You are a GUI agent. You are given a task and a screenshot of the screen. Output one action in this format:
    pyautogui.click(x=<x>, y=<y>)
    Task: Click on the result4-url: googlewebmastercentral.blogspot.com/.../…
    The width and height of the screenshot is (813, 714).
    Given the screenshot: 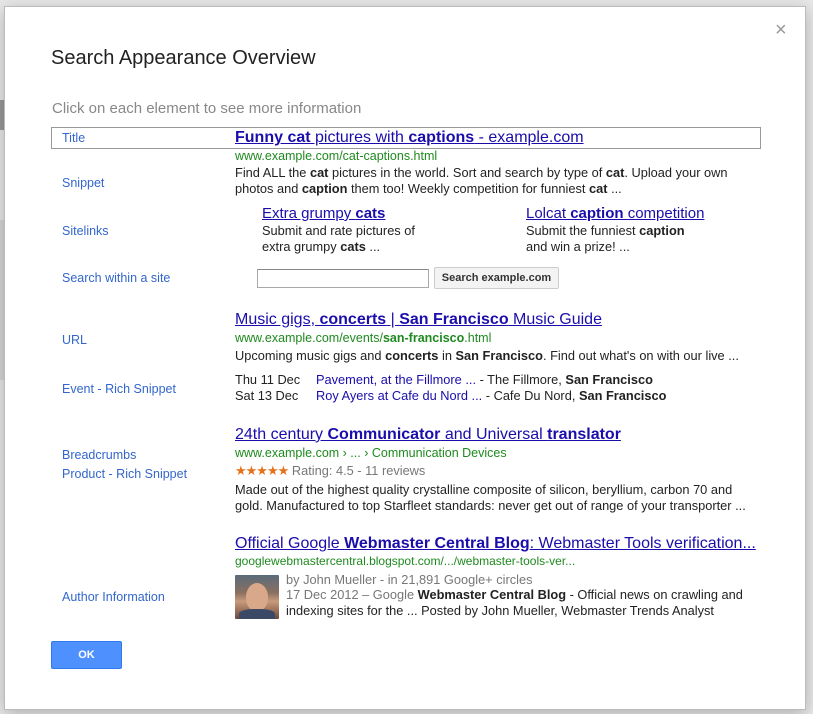 What is the action you would take?
    pyautogui.click(x=405, y=561)
    